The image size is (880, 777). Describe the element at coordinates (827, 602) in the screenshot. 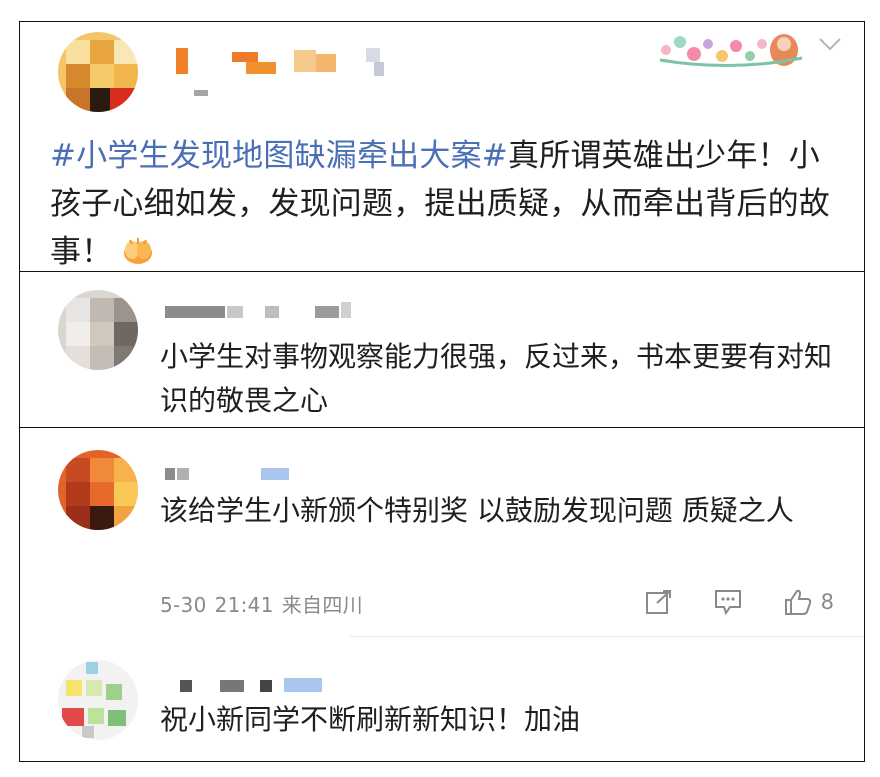

I see `like-count: 8` at that location.